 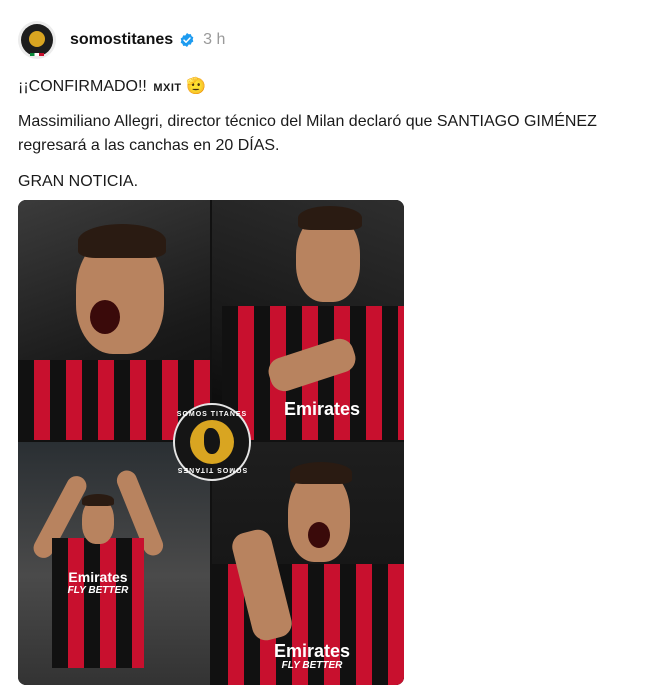 I want to click on post-timestamp: 3 h, so click(x=214, y=40).